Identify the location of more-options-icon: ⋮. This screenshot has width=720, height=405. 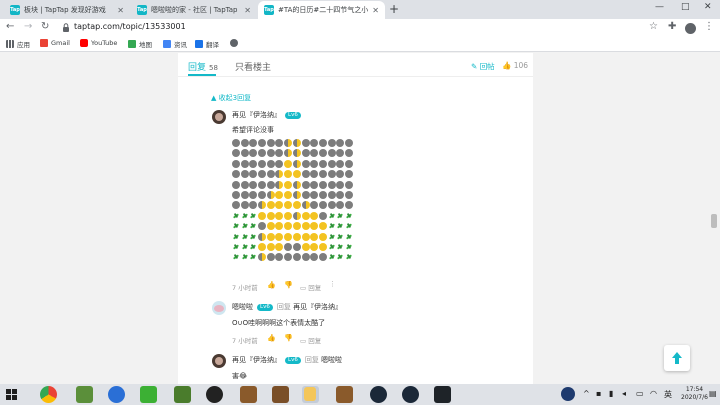
(332, 284).